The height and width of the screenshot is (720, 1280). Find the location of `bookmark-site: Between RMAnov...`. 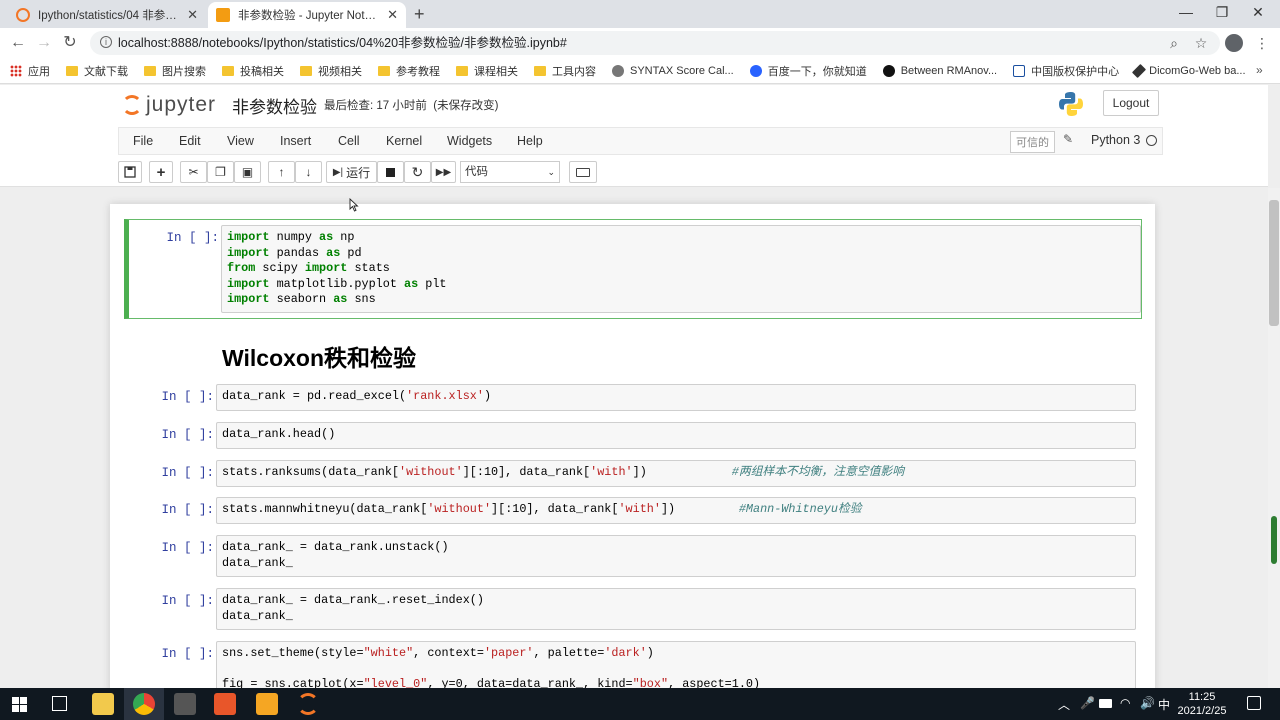

bookmark-site: Between RMAnov... is located at coordinates (939, 70).